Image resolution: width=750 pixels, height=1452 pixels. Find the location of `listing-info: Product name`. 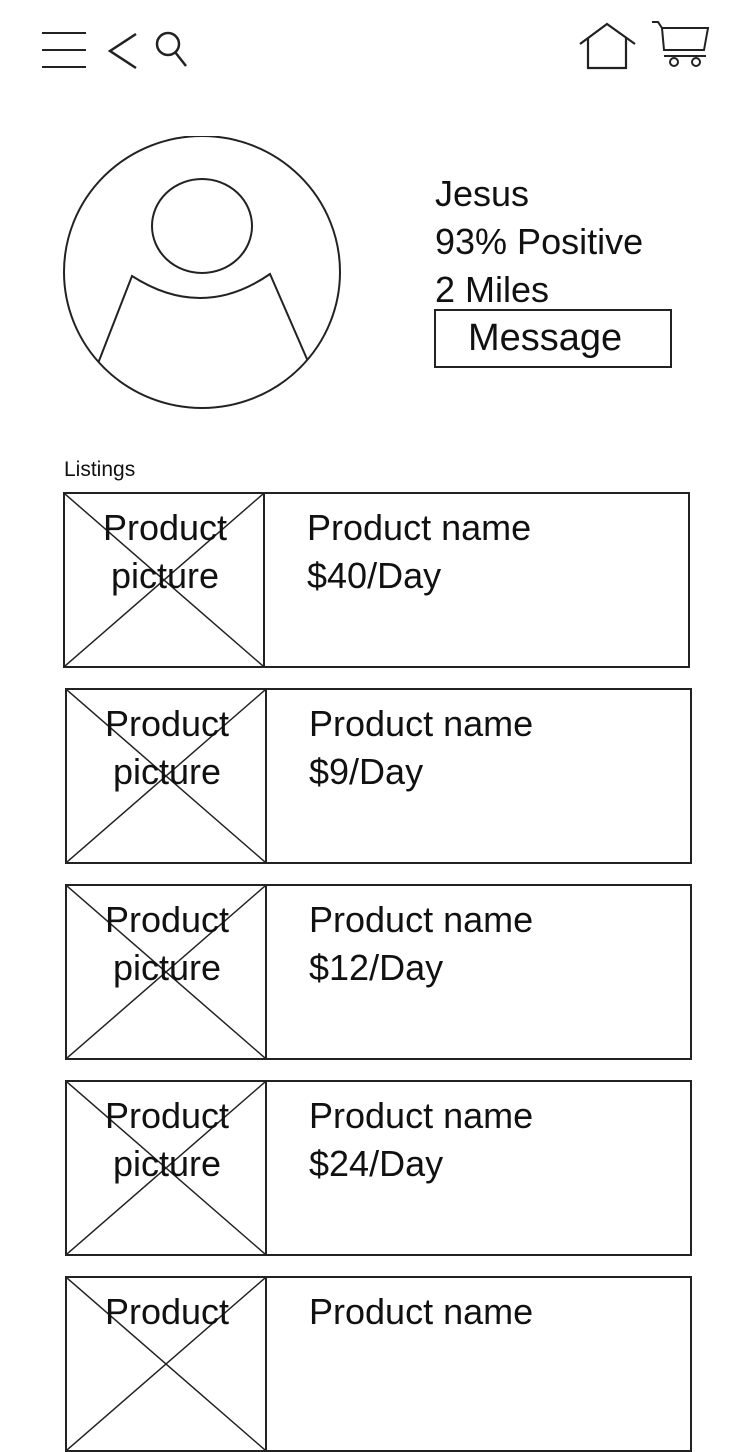

listing-info: Product name is located at coordinates (421, 1312).